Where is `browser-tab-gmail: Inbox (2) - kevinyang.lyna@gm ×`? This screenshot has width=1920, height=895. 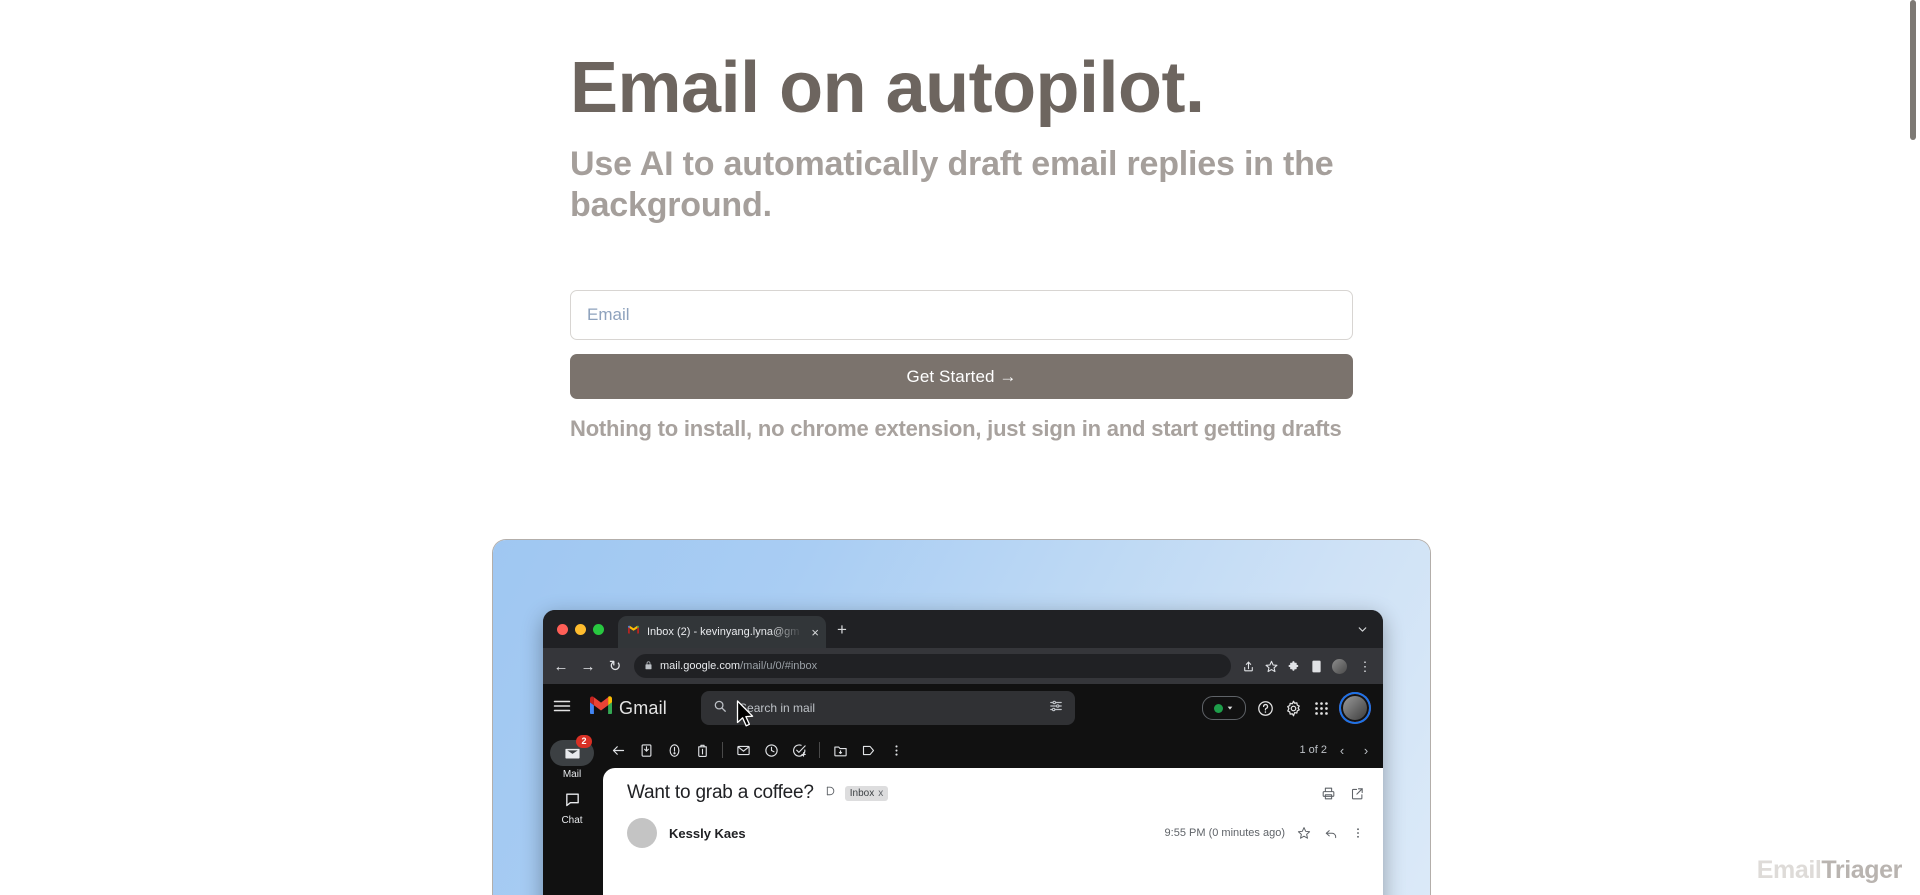
browser-tab-gmail: Inbox (2) - kevinyang.lyna@gm × is located at coordinates (722, 632).